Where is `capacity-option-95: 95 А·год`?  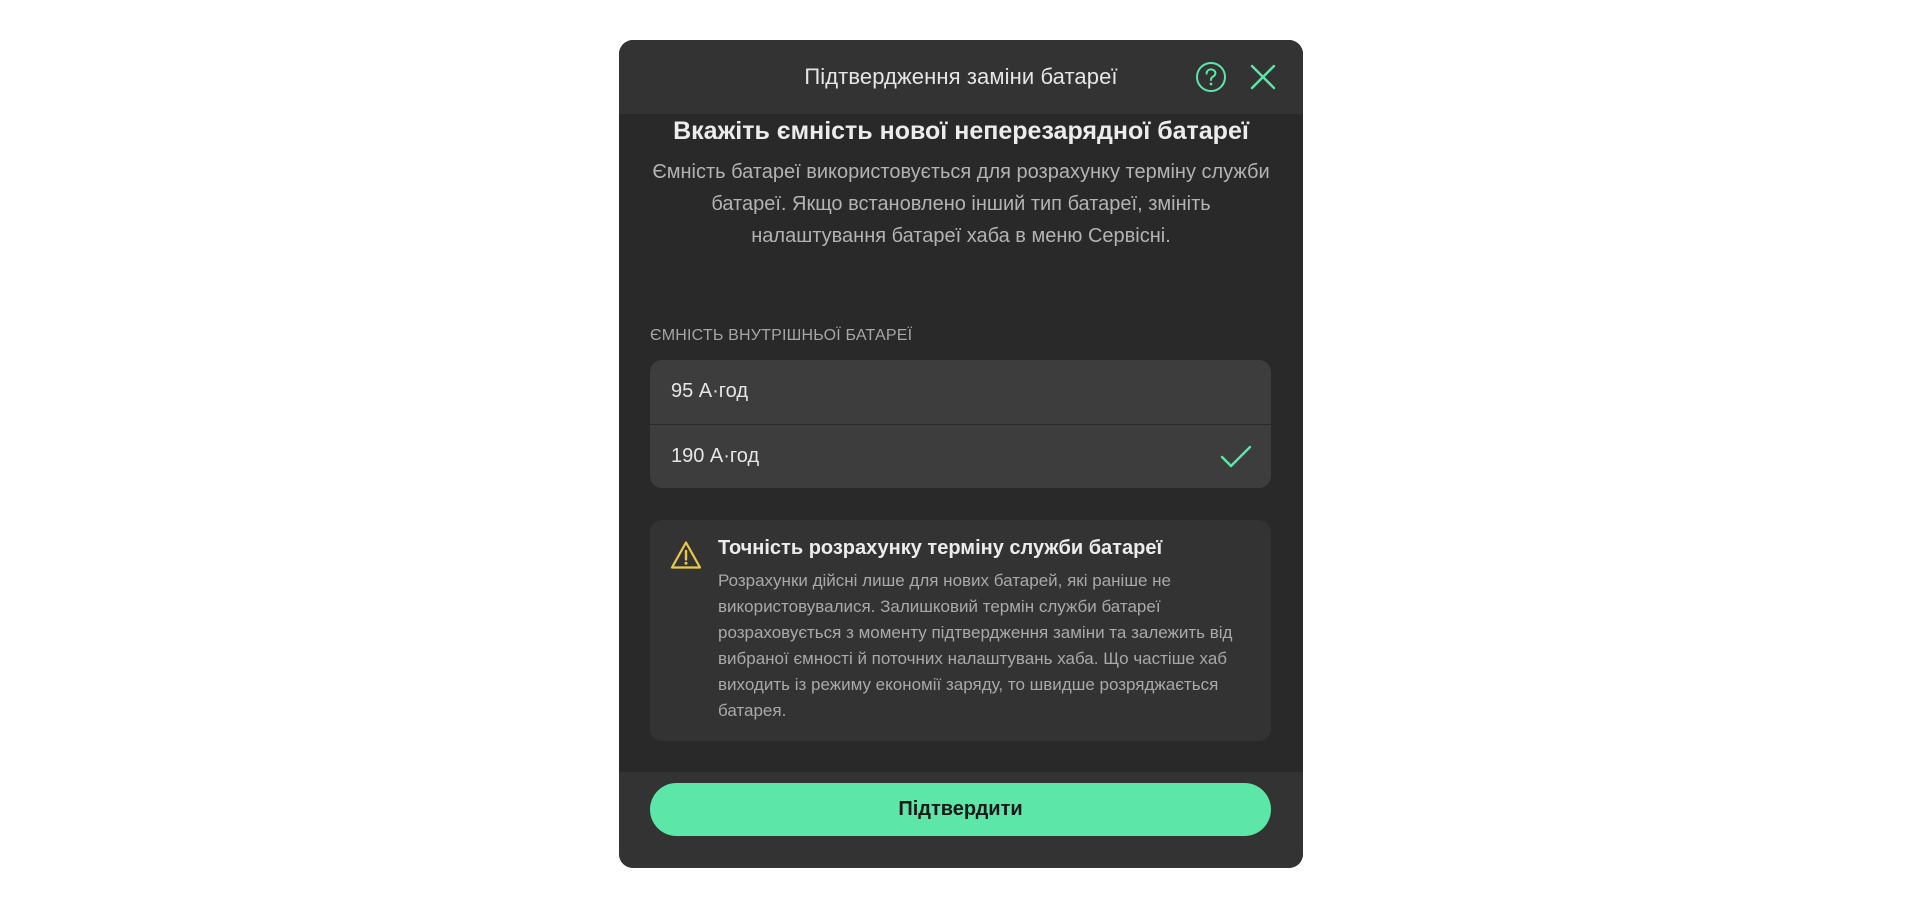
capacity-option-95: 95 А·год is located at coordinates (960, 392).